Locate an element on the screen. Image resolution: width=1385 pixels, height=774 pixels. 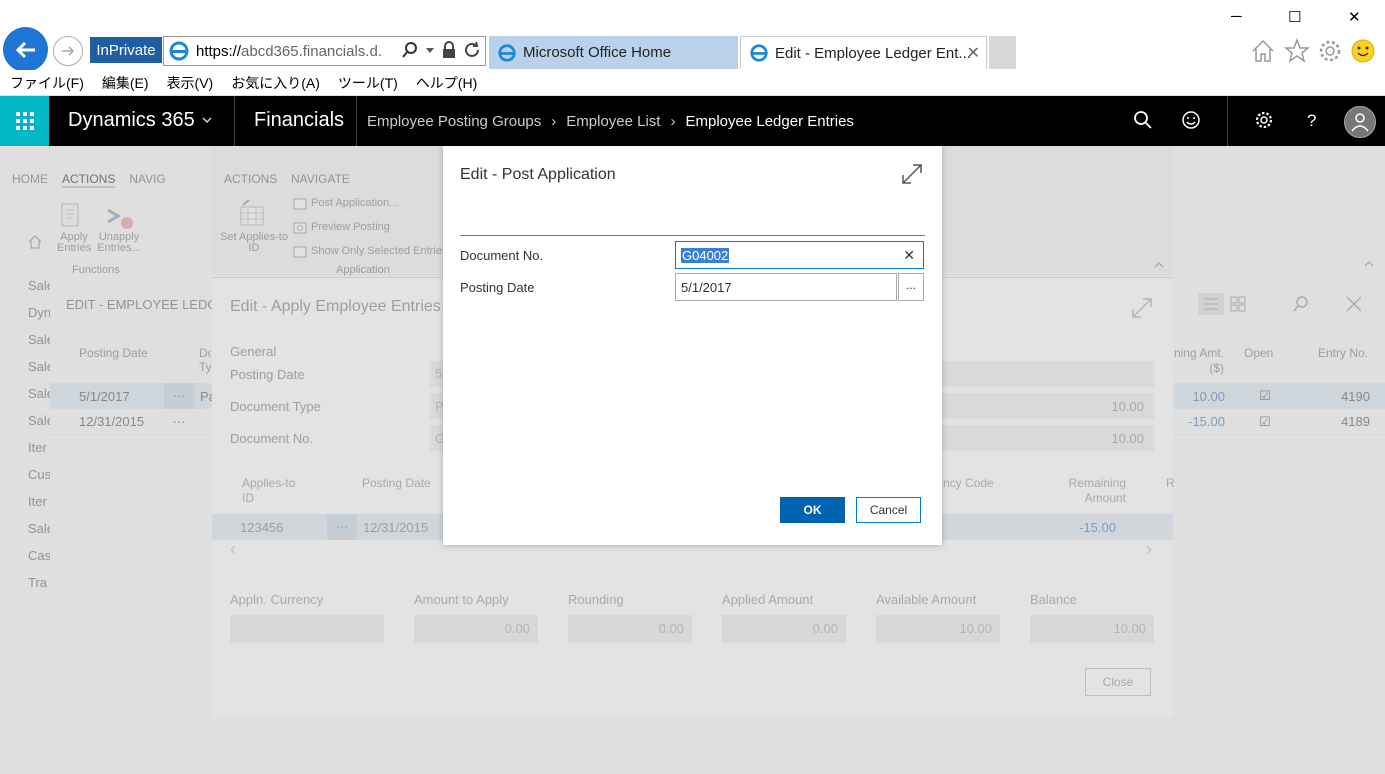
lock-icon is located at coordinates (449, 50).